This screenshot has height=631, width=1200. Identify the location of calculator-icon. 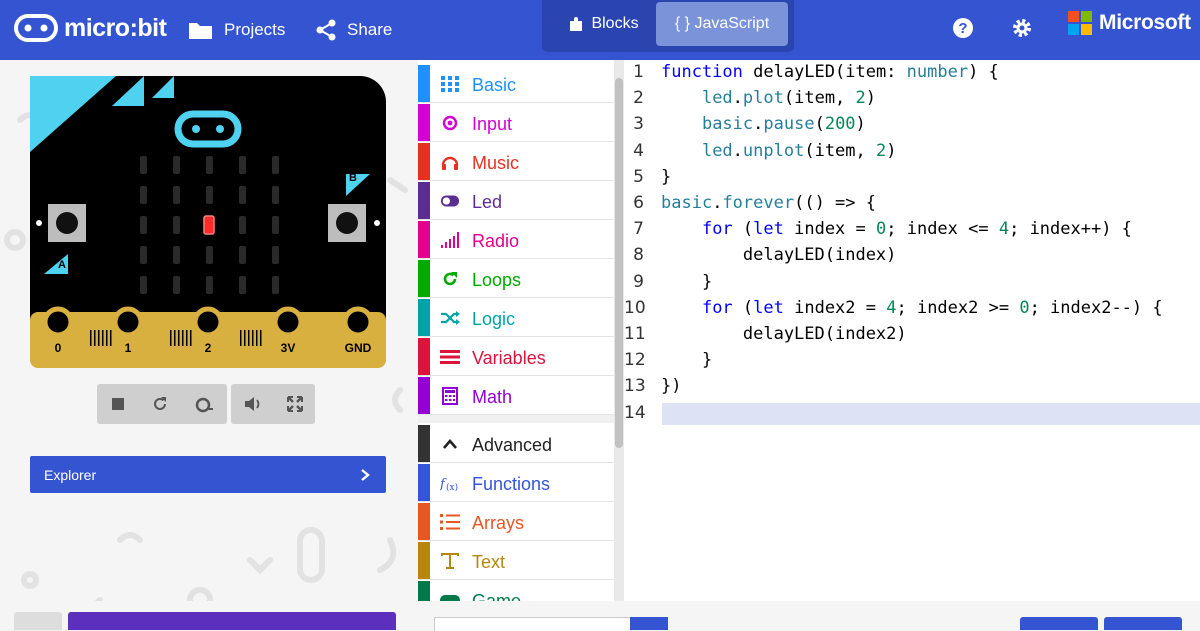
(450, 396).